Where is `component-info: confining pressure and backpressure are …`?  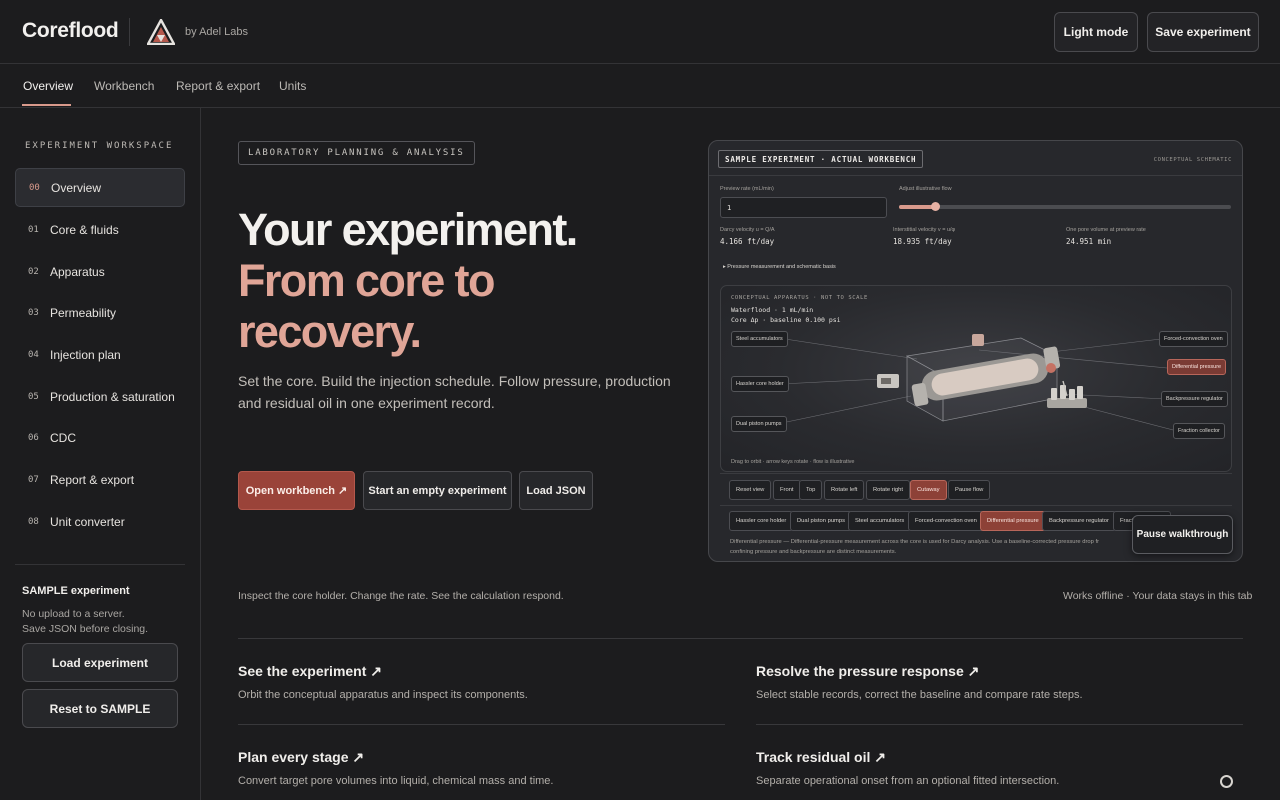
component-info: confining pressure and backpressure are … is located at coordinates (813, 552).